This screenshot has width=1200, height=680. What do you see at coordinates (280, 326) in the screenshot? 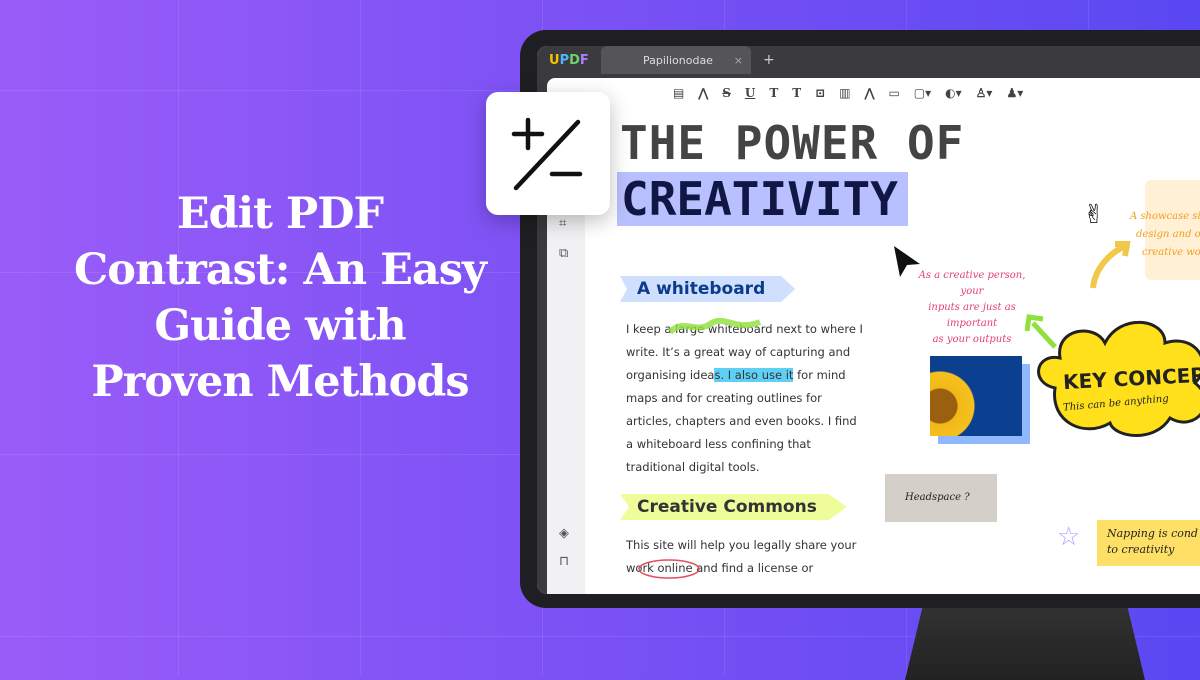
I see `headline-line: Guide with` at bounding box center [280, 326].